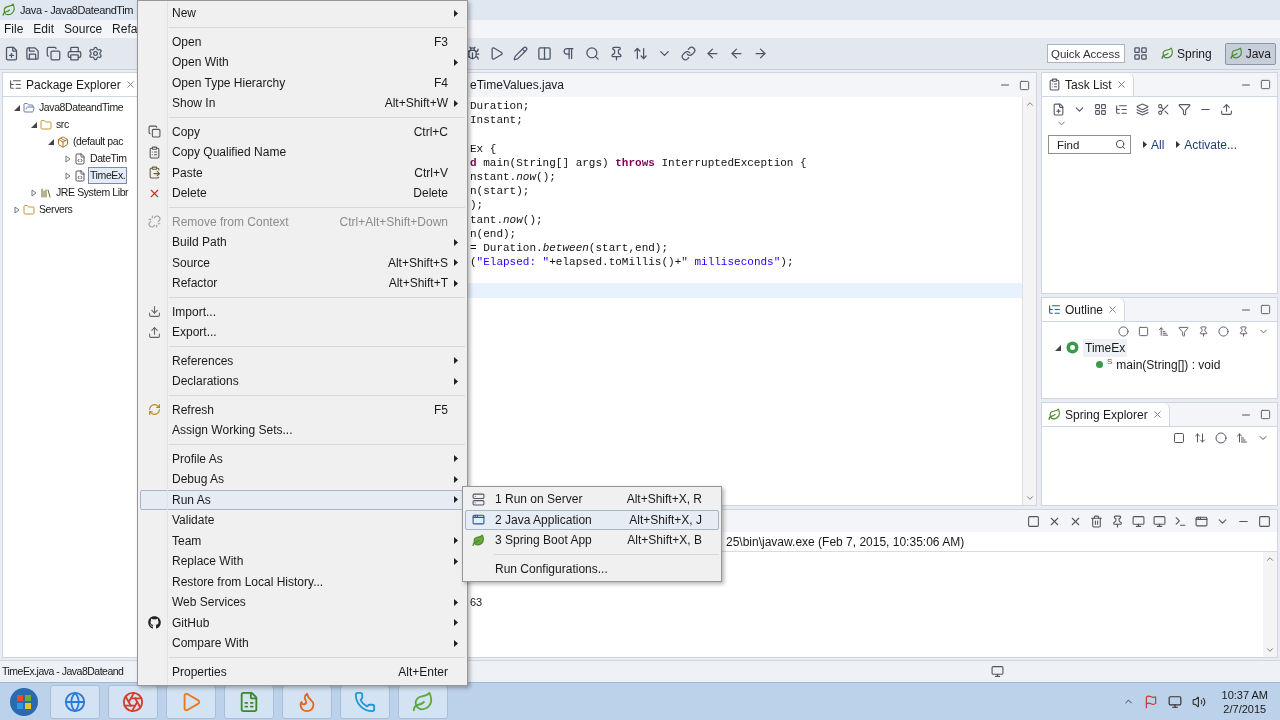 The height and width of the screenshot is (720, 1280). What do you see at coordinates (640, 53) in the screenshot?
I see `up-down-arrow-icon` at bounding box center [640, 53].